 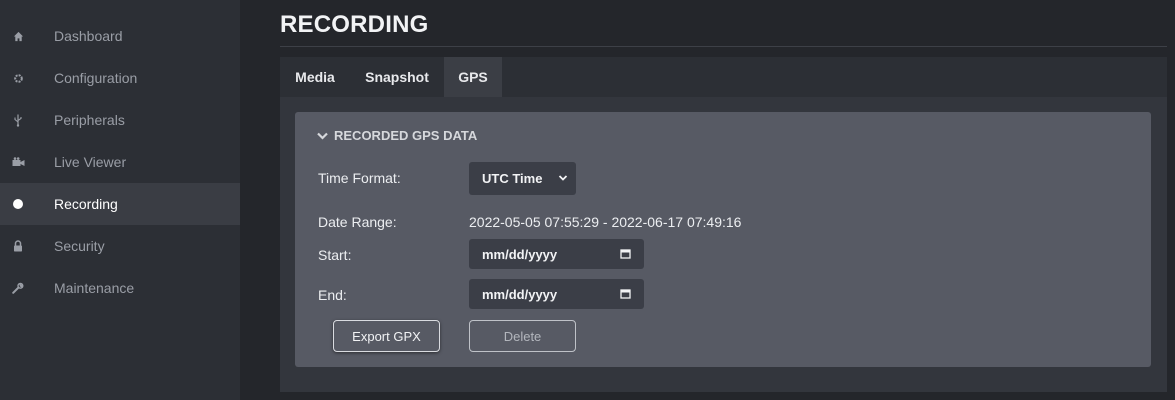 I want to click on sidebar-item-dashboard: Dashboard, so click(x=120, y=36).